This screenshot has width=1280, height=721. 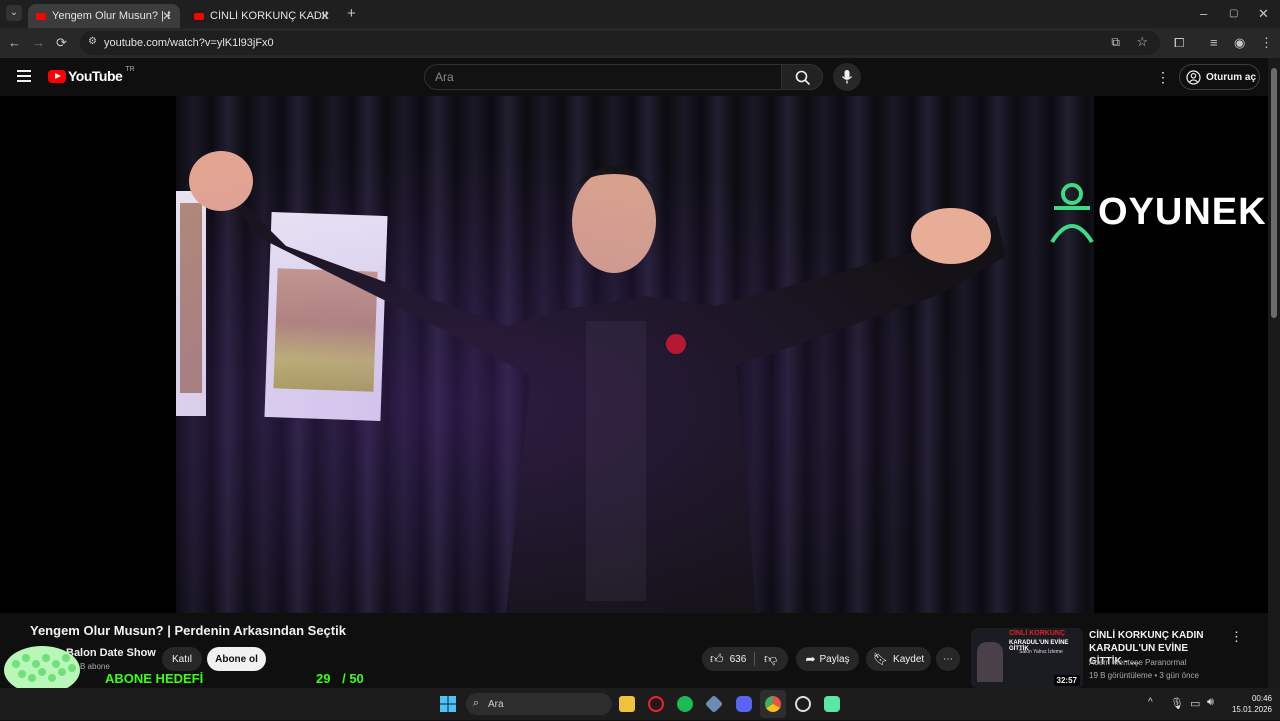 What do you see at coordinates (92, 41) in the screenshot?
I see `site-info-icon: ⚙` at bounding box center [92, 41].